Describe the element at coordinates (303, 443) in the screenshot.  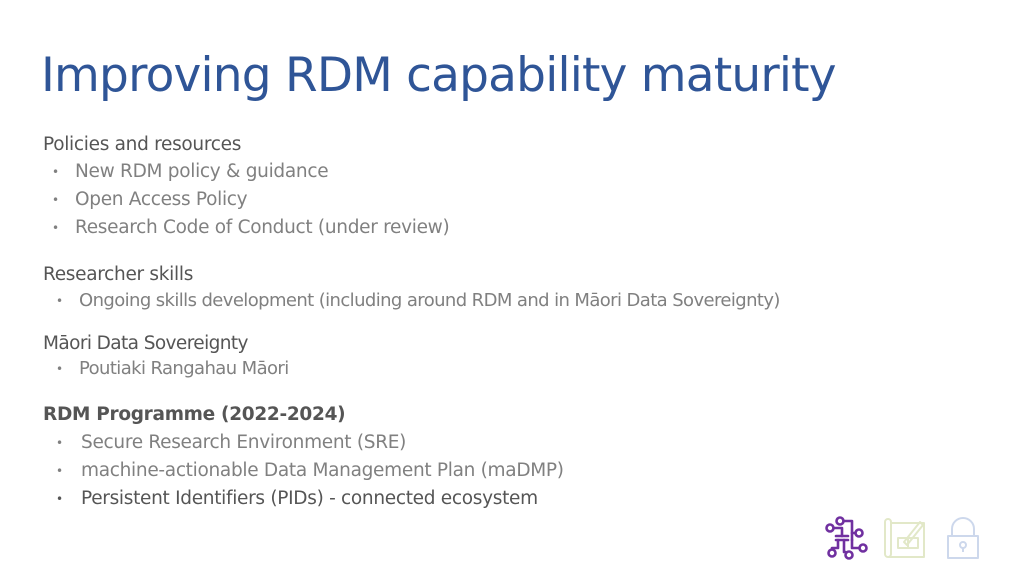
I see `list-item: • Secure Research Environment (SRE)` at that location.